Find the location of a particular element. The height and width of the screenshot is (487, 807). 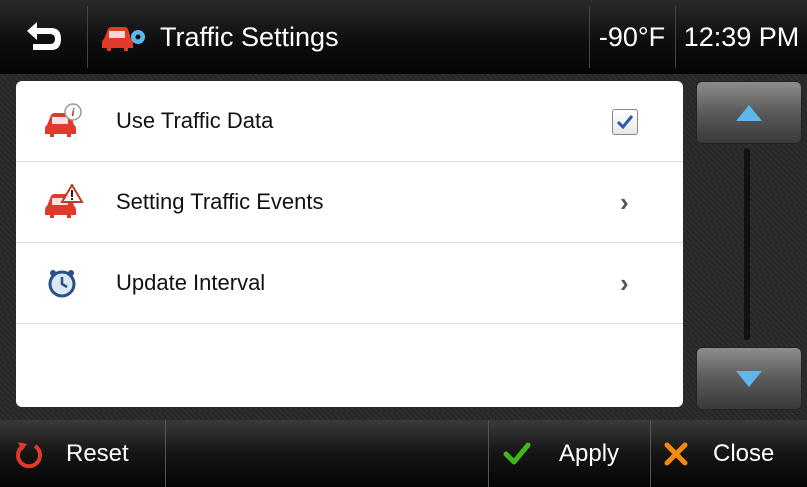

list-item-setting-traffic-events: Setting Traffic Events › is located at coordinates (349, 202).